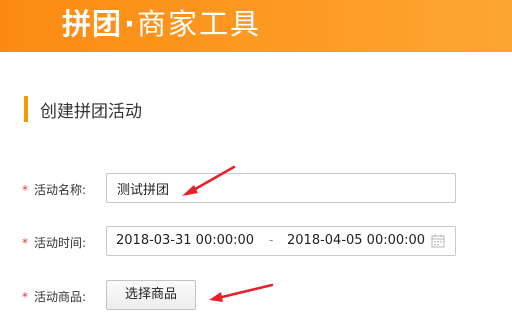 The width and height of the screenshot is (512, 328). I want to click on section-title: 创建拼团活动, so click(91, 111).